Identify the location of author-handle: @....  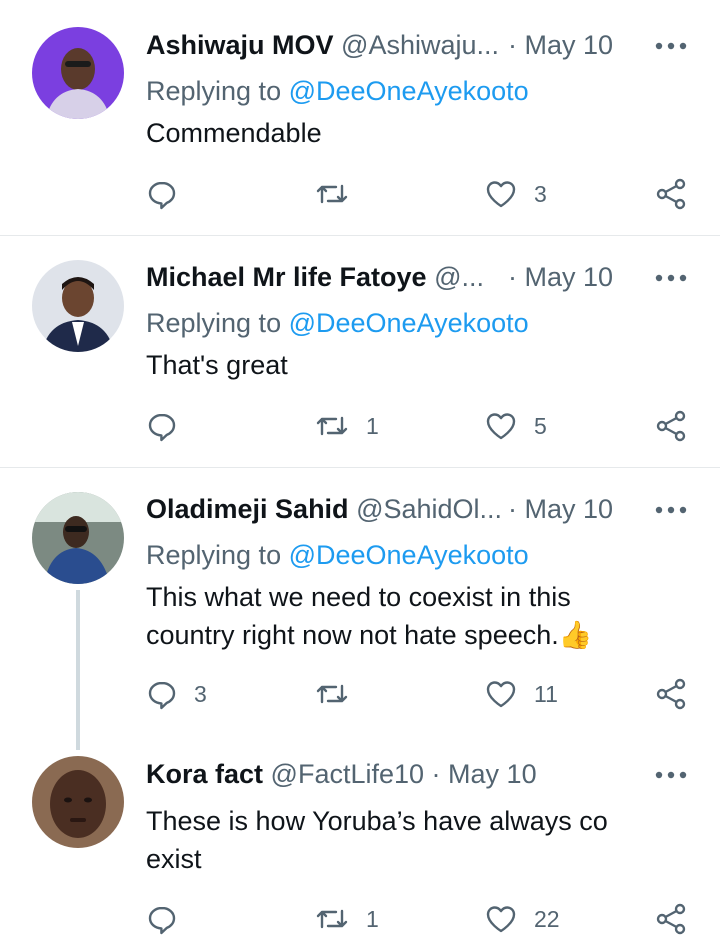
(459, 277).